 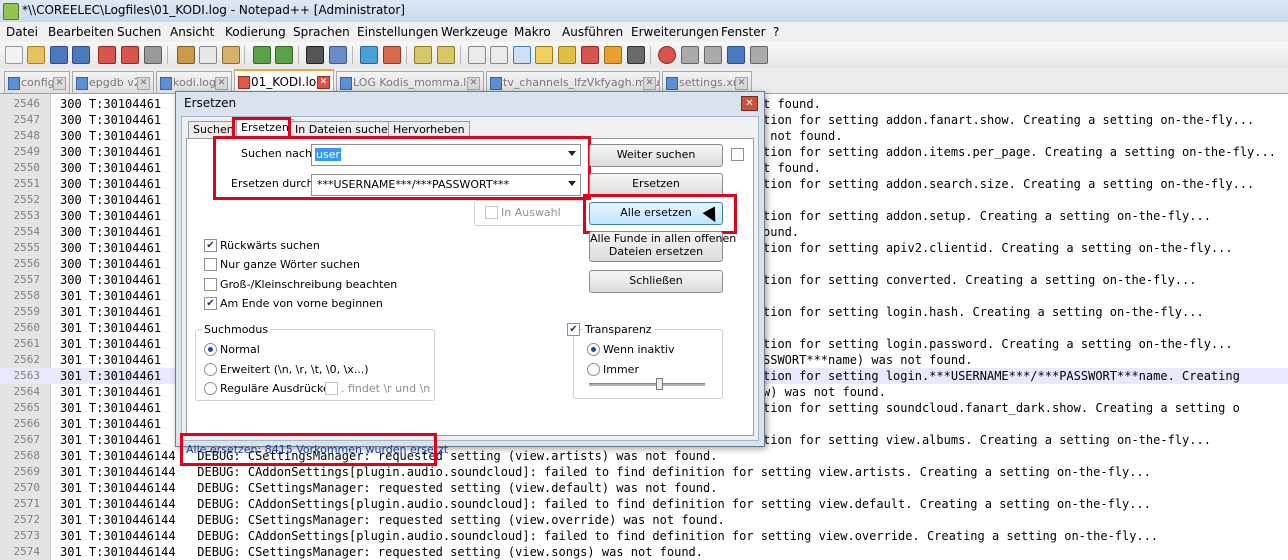 What do you see at coordinates (656, 184) in the screenshot?
I see `replace-button: Ersetzen` at bounding box center [656, 184].